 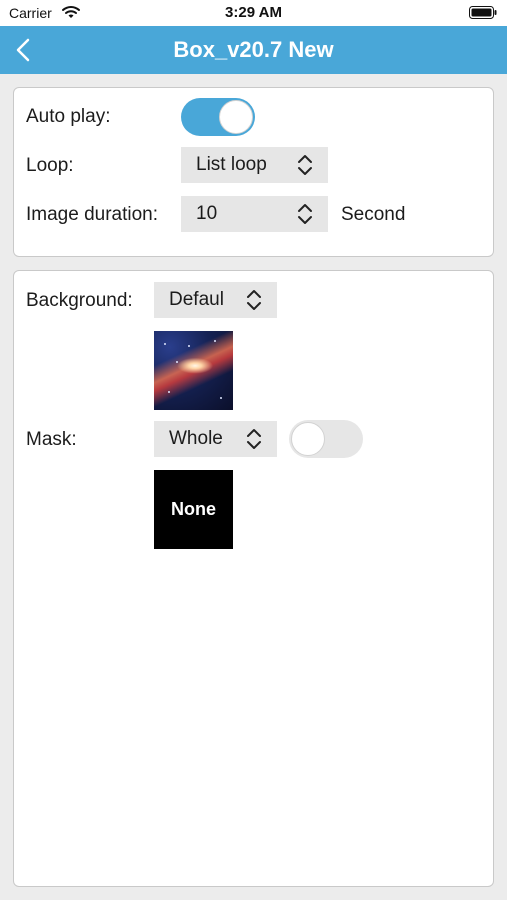 I want to click on background-preview-image, so click(x=193, y=370).